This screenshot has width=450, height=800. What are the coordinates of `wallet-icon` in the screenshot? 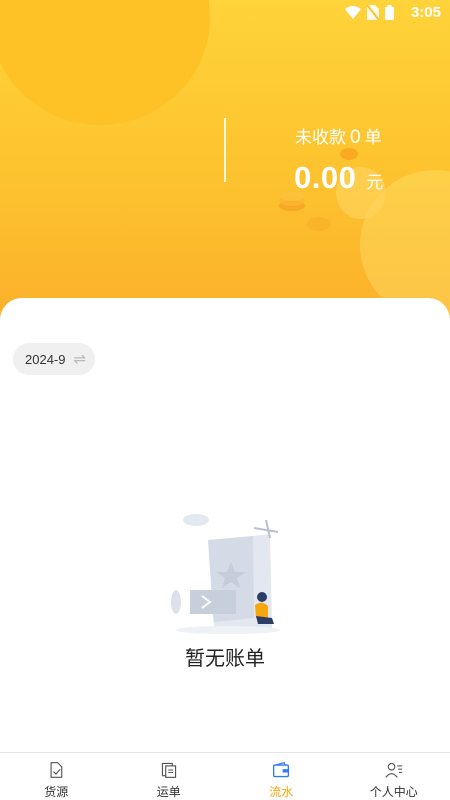 It's located at (281, 769).